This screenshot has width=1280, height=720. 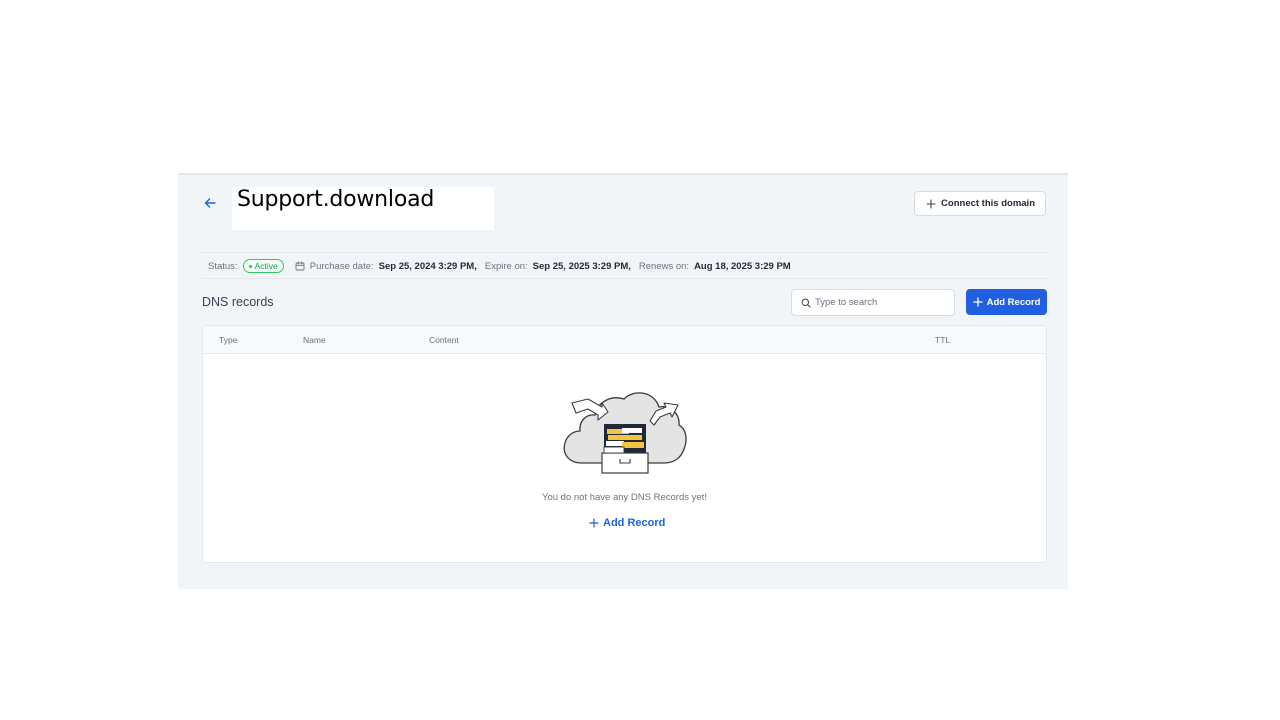 What do you see at coordinates (266, 266) in the screenshot?
I see `status-badge-text: Active` at bounding box center [266, 266].